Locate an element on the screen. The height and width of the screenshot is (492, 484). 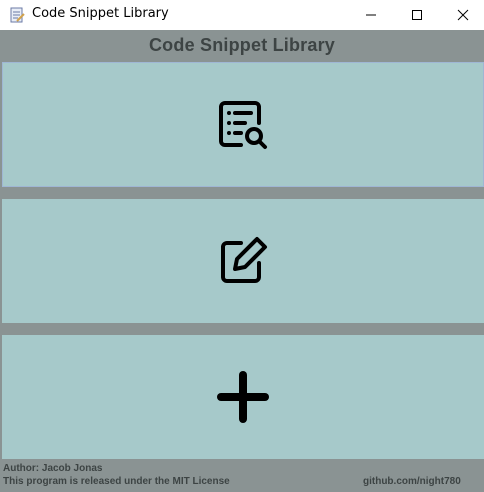
edit-icon is located at coordinates (244, 260).